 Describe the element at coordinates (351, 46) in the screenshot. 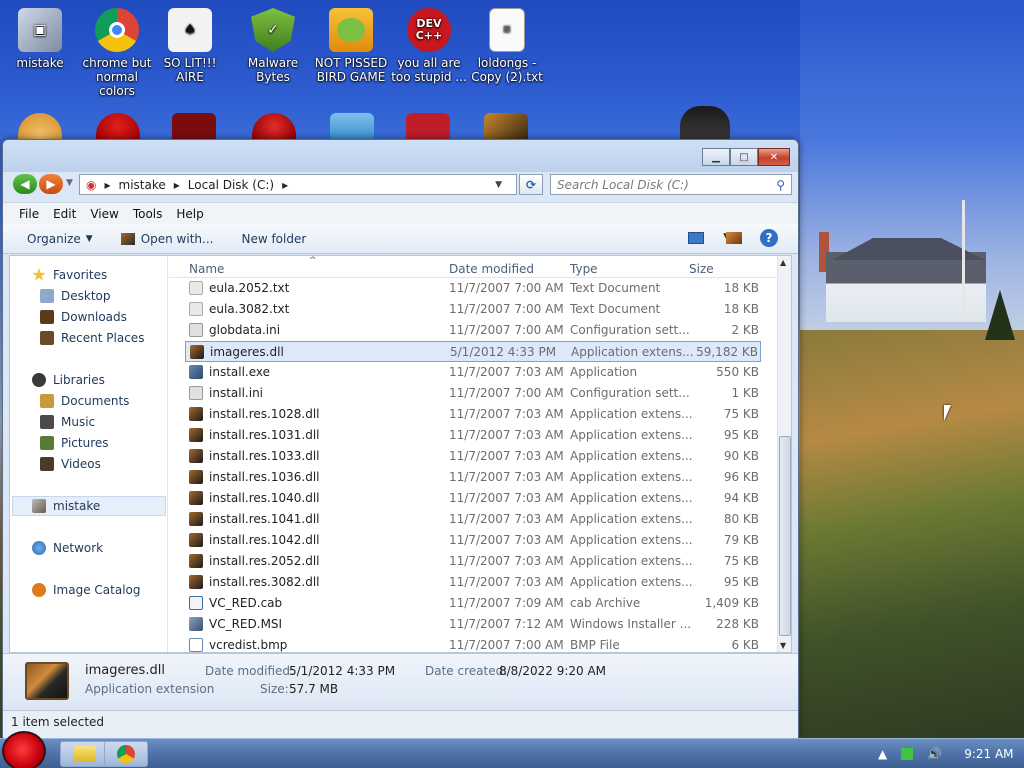

I see `desktop-icon-bird-game: NOT PISSED BIRD GAME` at that location.